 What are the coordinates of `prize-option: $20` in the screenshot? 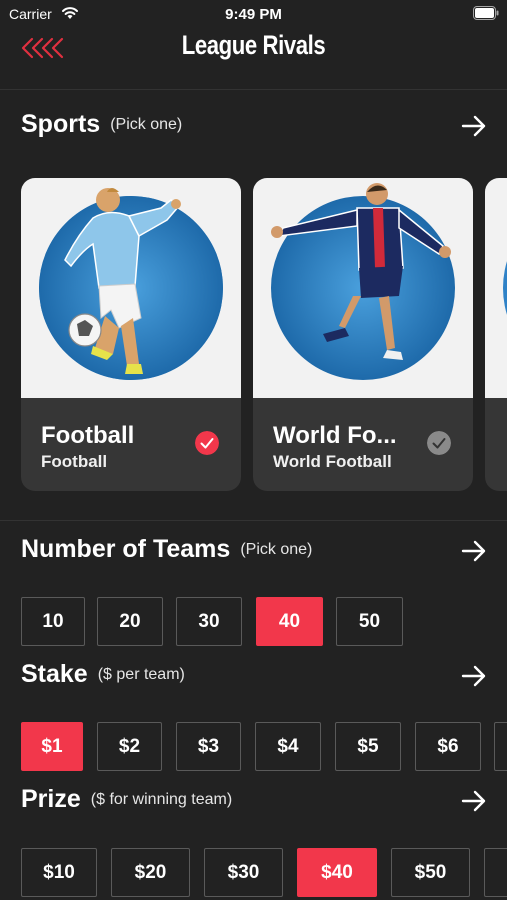 It's located at (150, 872).